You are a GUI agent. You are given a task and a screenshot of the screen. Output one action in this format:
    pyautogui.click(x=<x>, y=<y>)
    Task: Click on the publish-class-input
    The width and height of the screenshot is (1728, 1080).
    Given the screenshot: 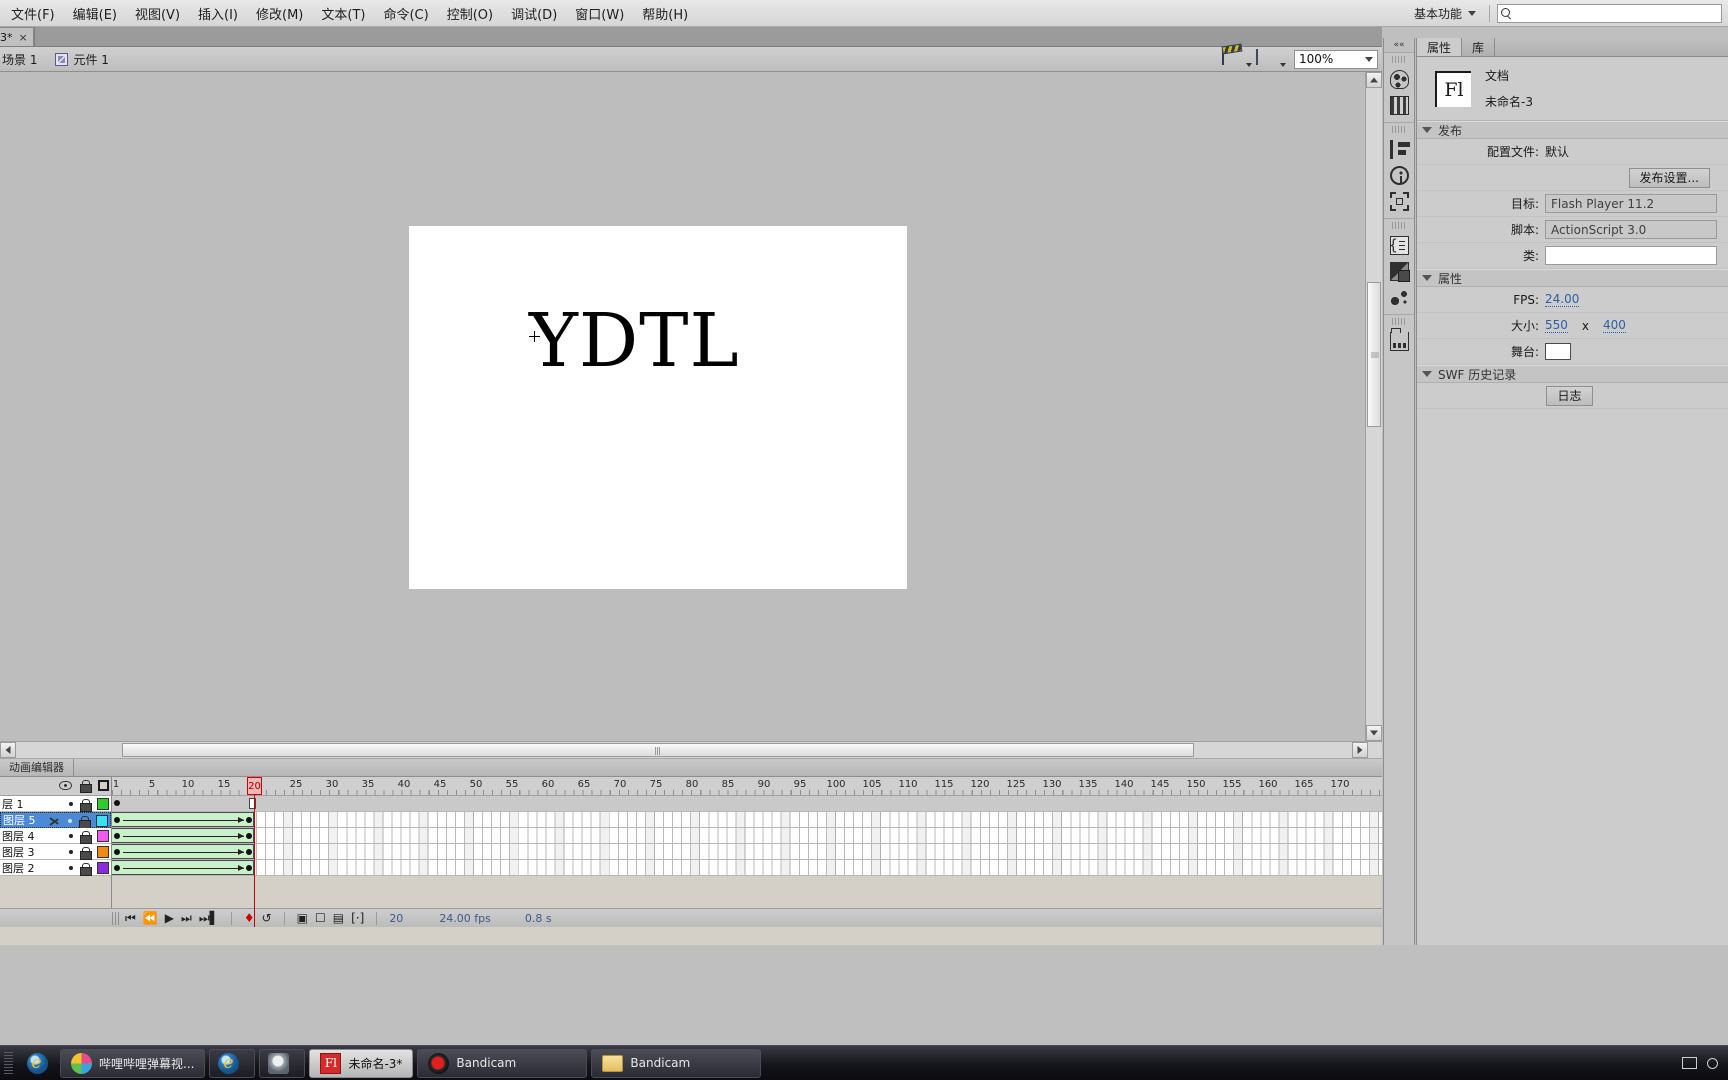 What is the action you would take?
    pyautogui.click(x=1631, y=255)
    